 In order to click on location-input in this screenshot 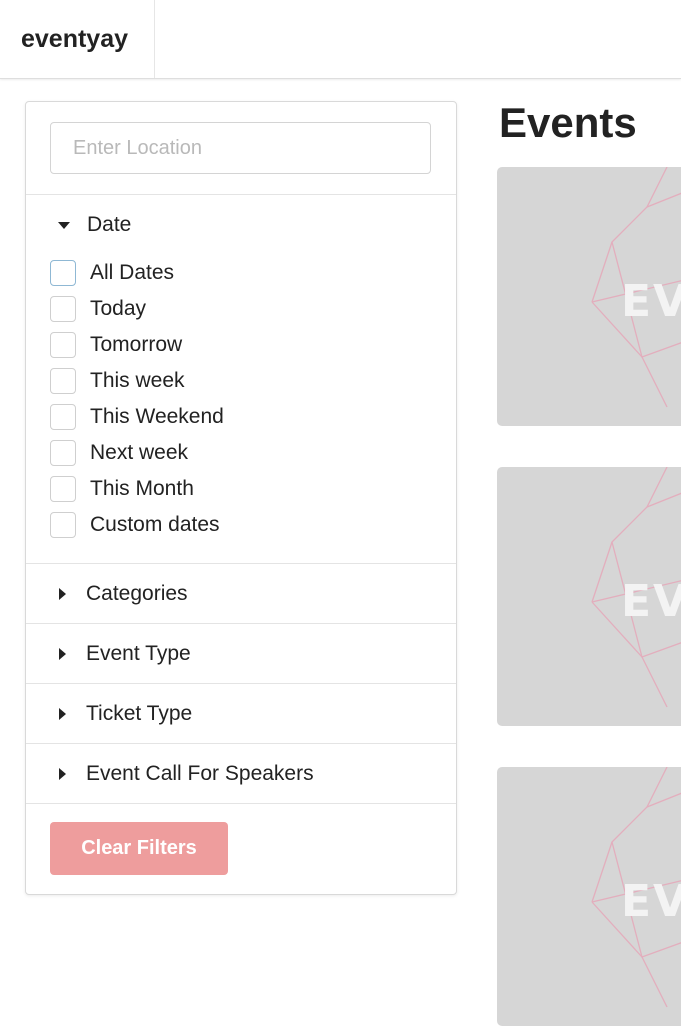, I will do `click(240, 148)`.